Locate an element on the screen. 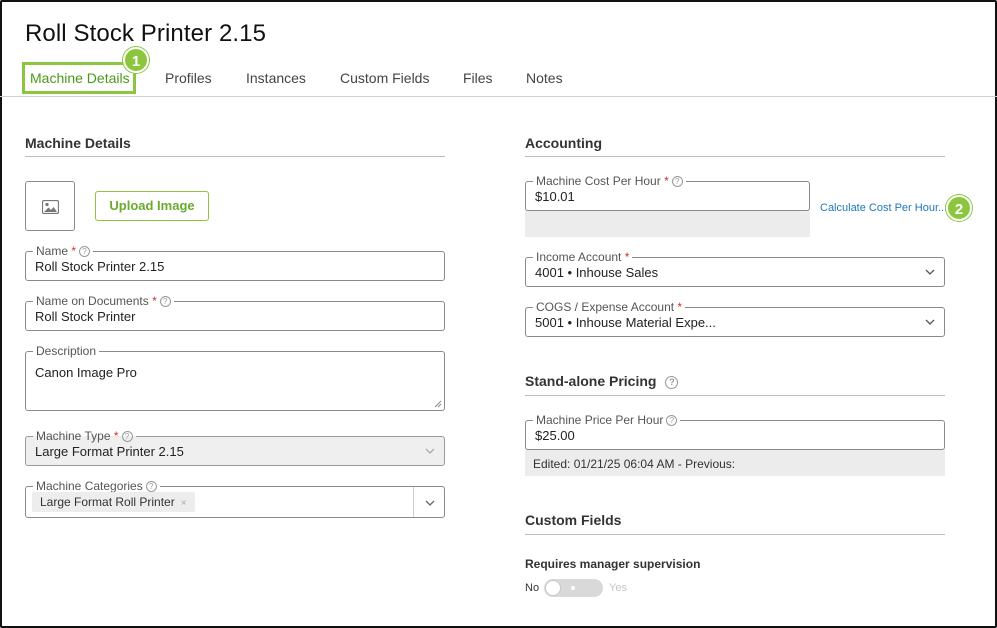  upload-image-button: Upload Image is located at coordinates (152, 206).